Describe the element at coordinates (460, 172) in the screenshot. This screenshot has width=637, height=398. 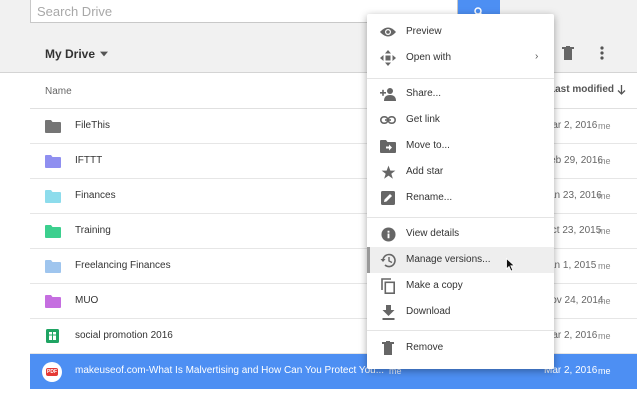
I see `menu-item-add-star: Add star` at that location.